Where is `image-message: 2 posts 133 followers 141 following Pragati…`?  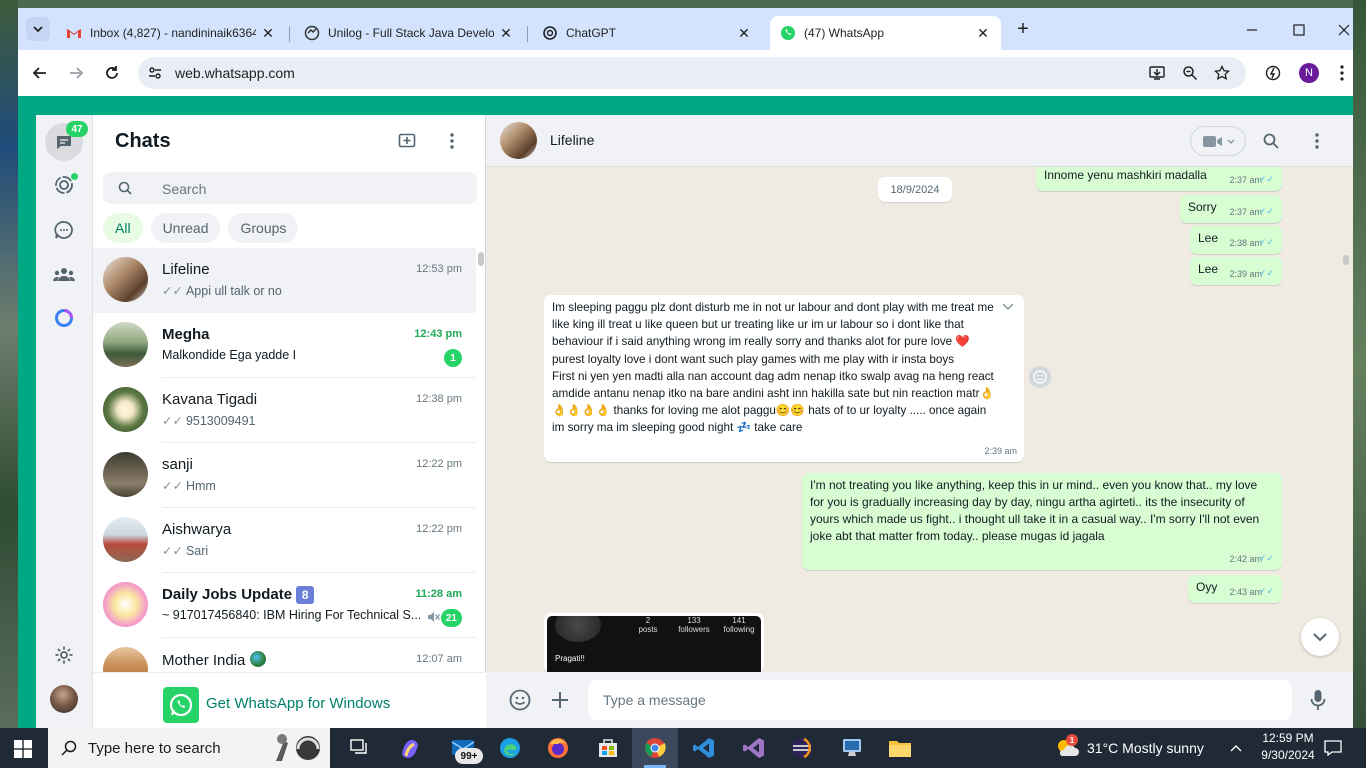 image-message: 2 posts 133 followers 141 following Pragati… is located at coordinates (654, 642).